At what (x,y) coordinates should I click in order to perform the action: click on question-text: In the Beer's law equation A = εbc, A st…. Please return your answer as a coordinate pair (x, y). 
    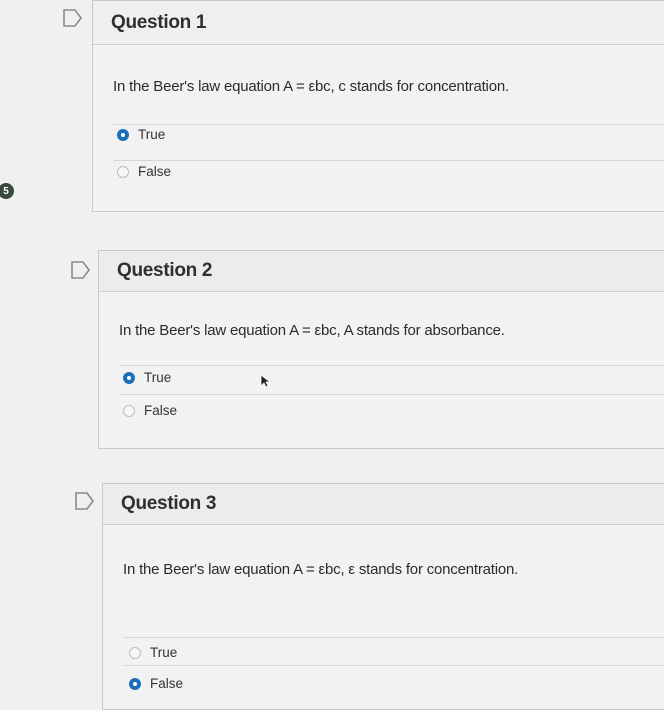
    Looking at the image, I should click on (312, 330).